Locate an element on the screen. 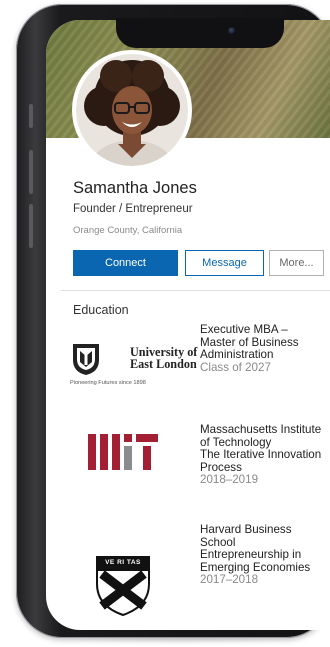  education-program: The Iterative Innovation Process is located at coordinates (261, 461).